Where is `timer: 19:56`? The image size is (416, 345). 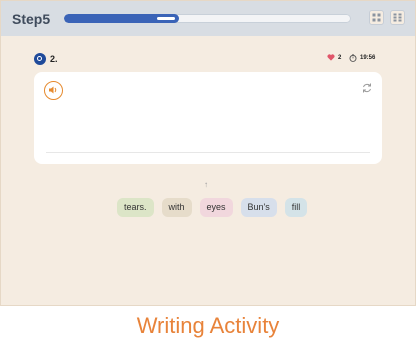 timer: 19:56 is located at coordinates (362, 58).